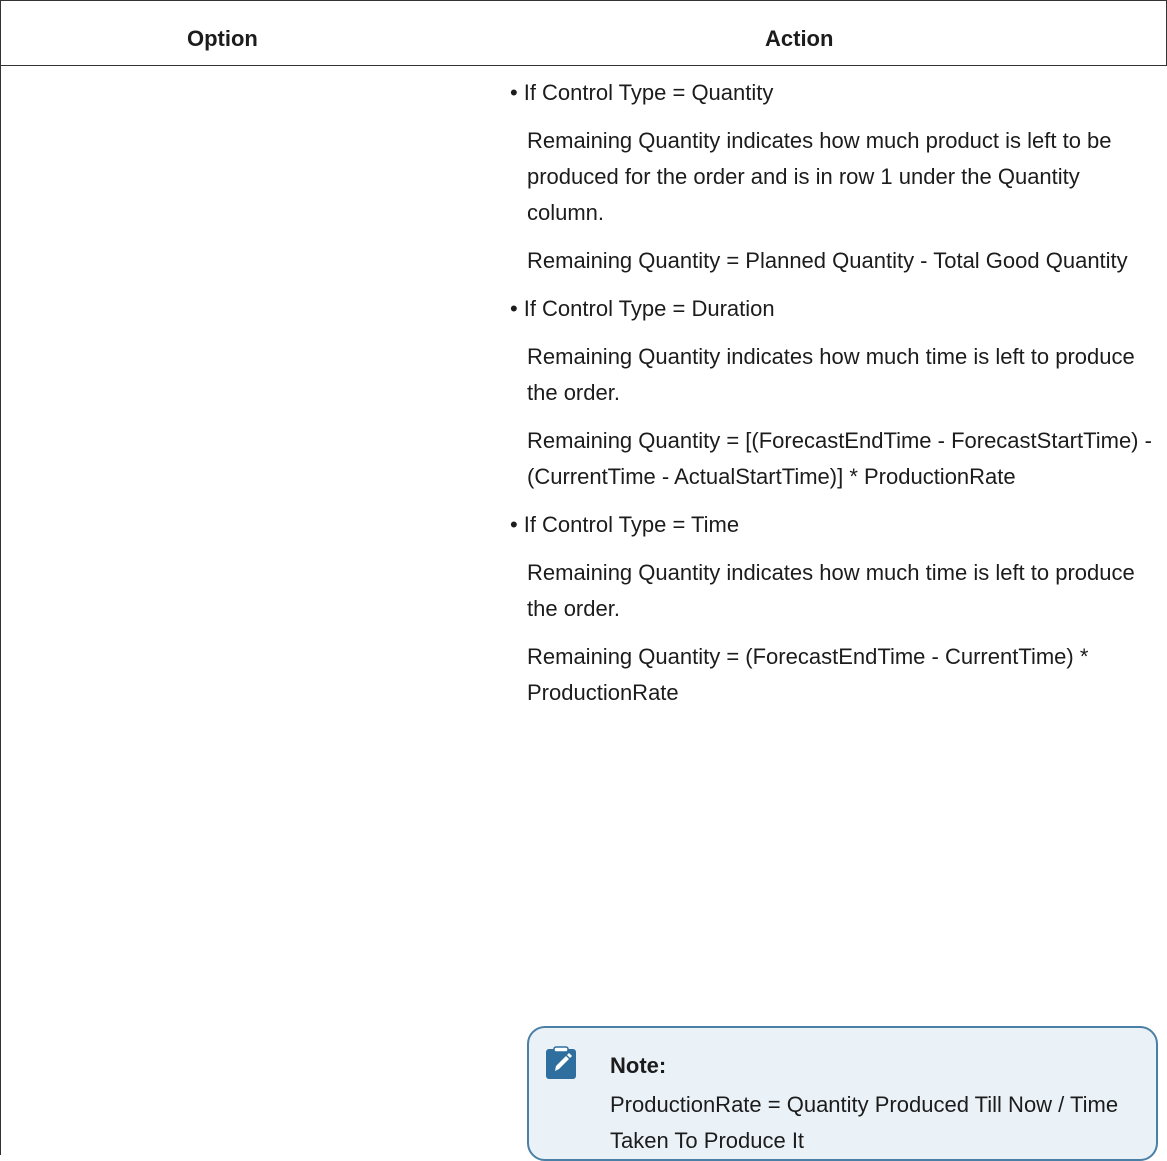 The height and width of the screenshot is (1161, 1167). I want to click on action-column-header: Action, so click(799, 38).